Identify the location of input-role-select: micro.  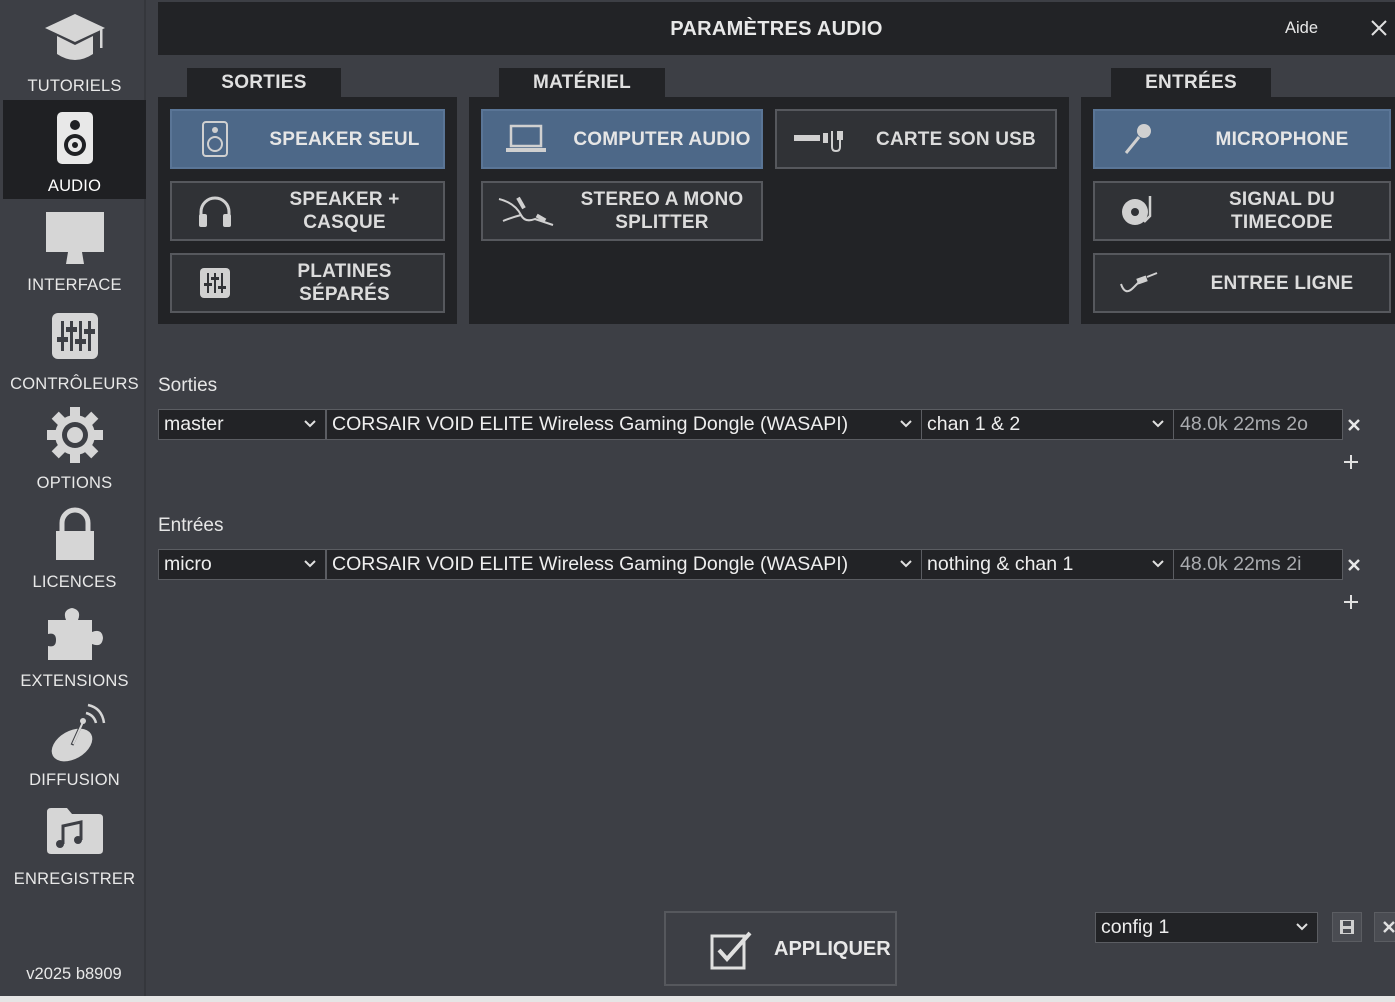
(242, 564).